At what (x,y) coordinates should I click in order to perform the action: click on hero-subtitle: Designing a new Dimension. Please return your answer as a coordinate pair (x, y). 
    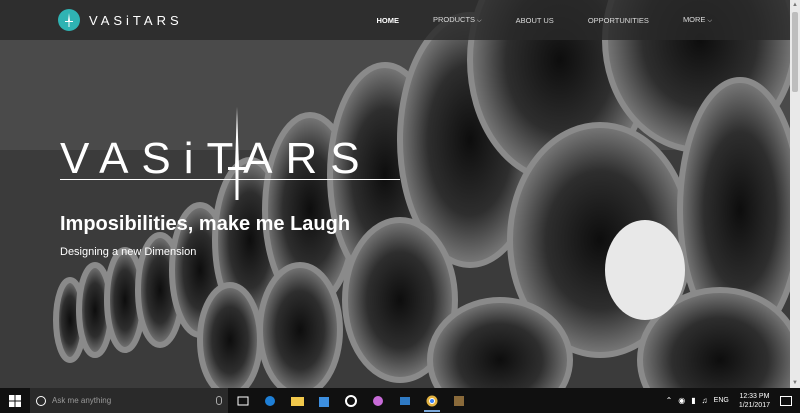
    Looking at the image, I should click on (128, 252).